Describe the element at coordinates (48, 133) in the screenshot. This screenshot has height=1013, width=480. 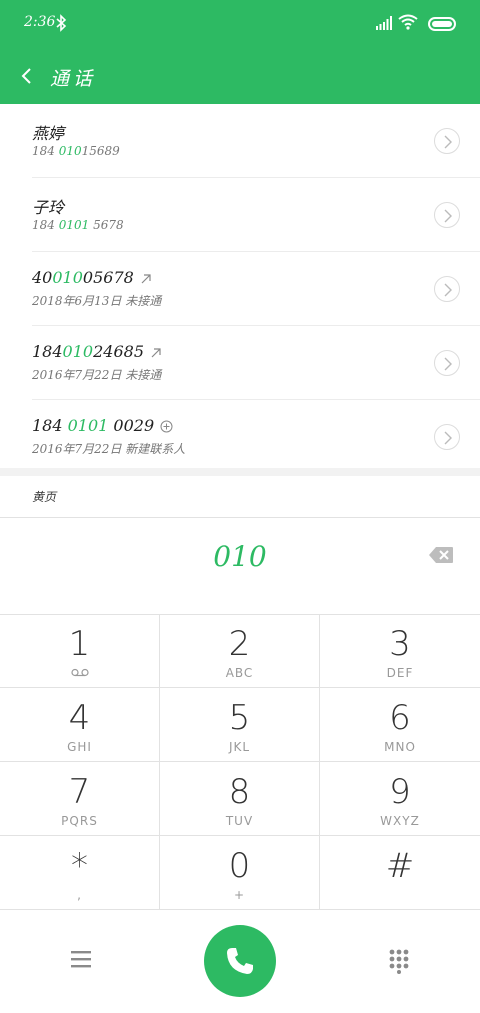
I see `contact-name: 燕婷` at that location.